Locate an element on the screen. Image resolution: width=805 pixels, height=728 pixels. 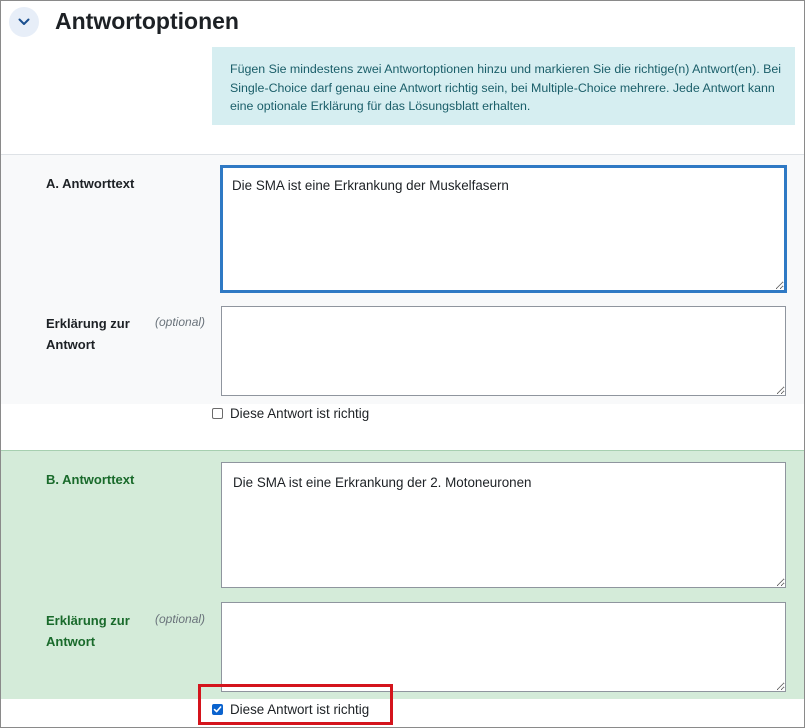
collapse-toggle-button is located at coordinates (24, 22).